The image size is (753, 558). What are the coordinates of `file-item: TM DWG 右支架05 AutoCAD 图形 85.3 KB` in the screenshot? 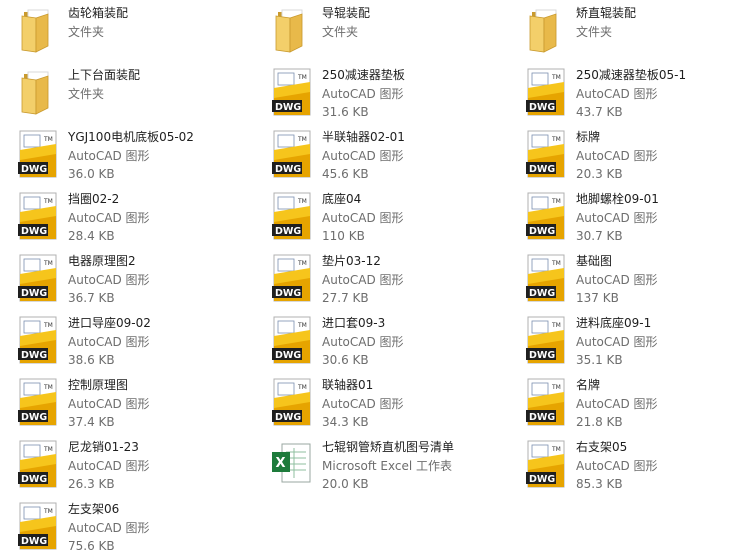 It's located at (630, 466).